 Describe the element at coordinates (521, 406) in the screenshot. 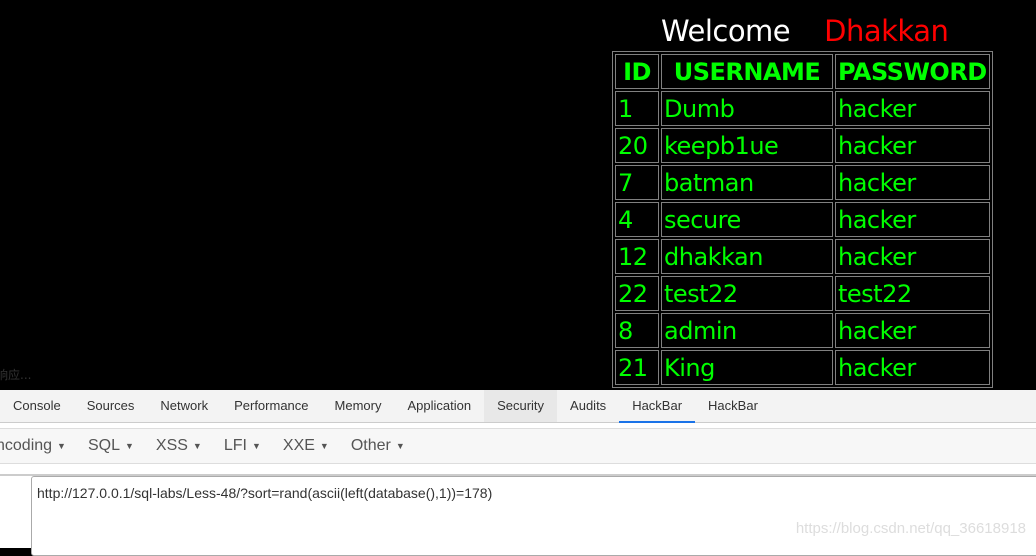

I see `tab-security: Security` at that location.